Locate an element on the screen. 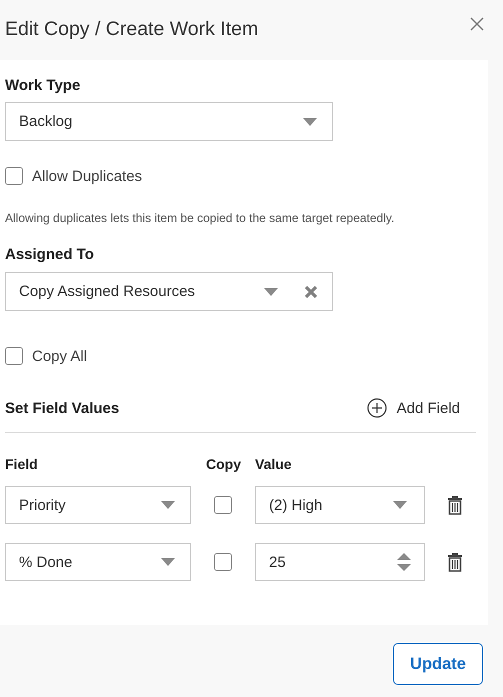 The width and height of the screenshot is (503, 697). value-dropdown: (2) High is located at coordinates (340, 505).